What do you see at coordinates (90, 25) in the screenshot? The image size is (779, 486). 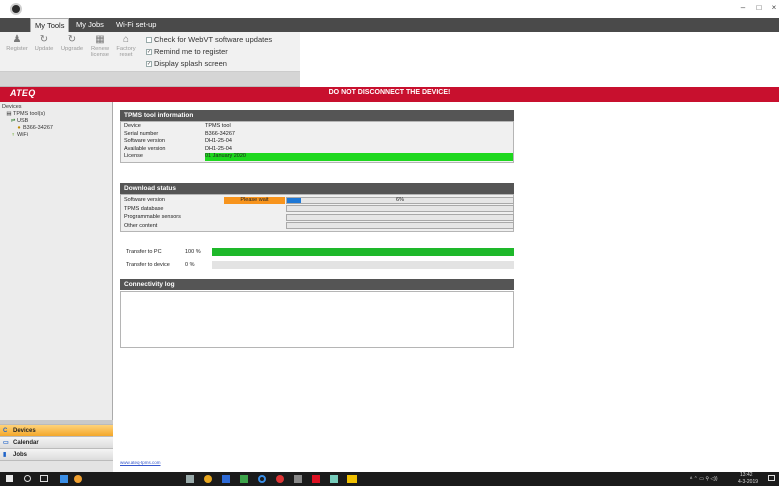 I see `tab-my-jobs: My Jobs` at bounding box center [90, 25].